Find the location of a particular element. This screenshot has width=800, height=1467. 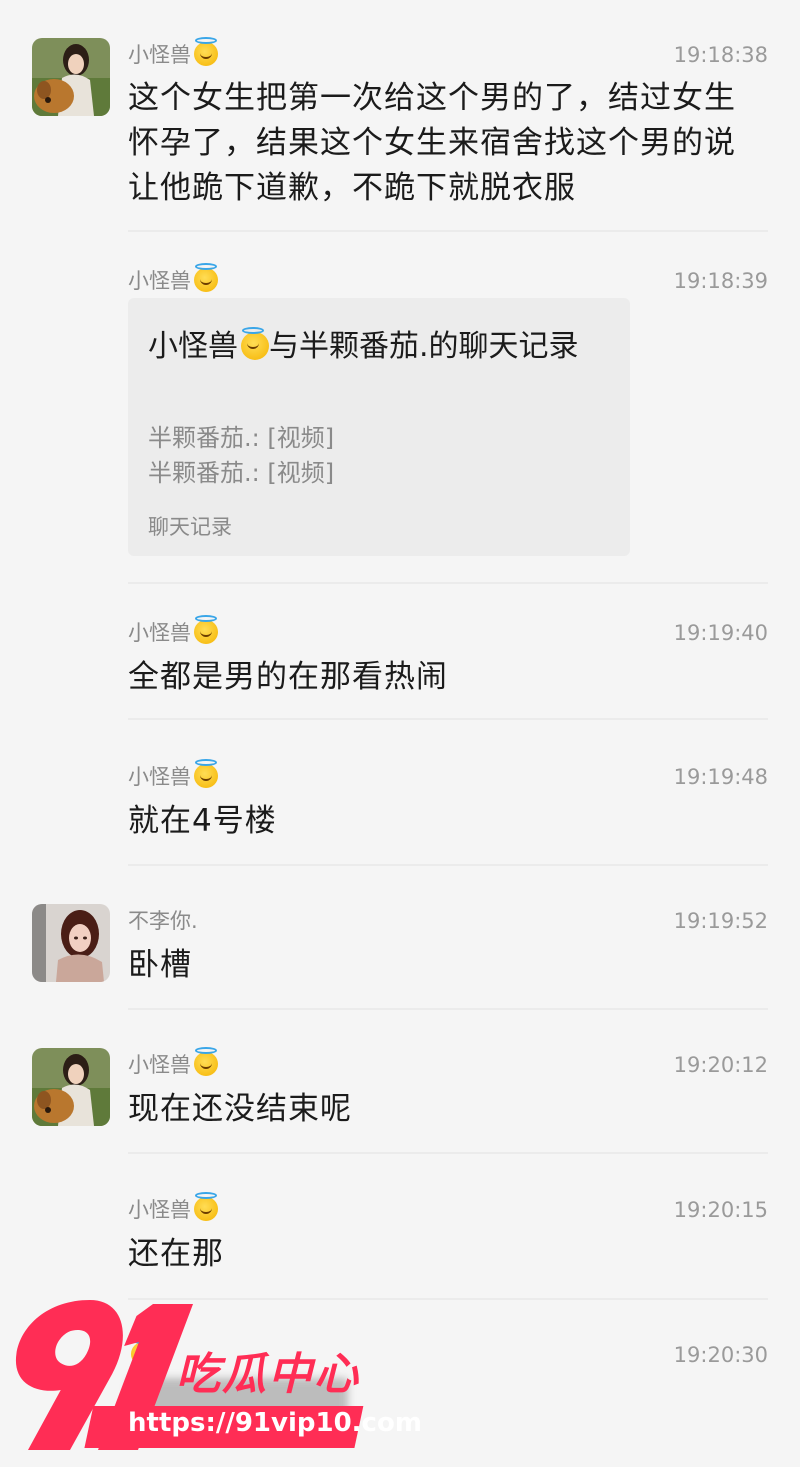

chat-record-footer: 聊天记录 is located at coordinates (190, 527).